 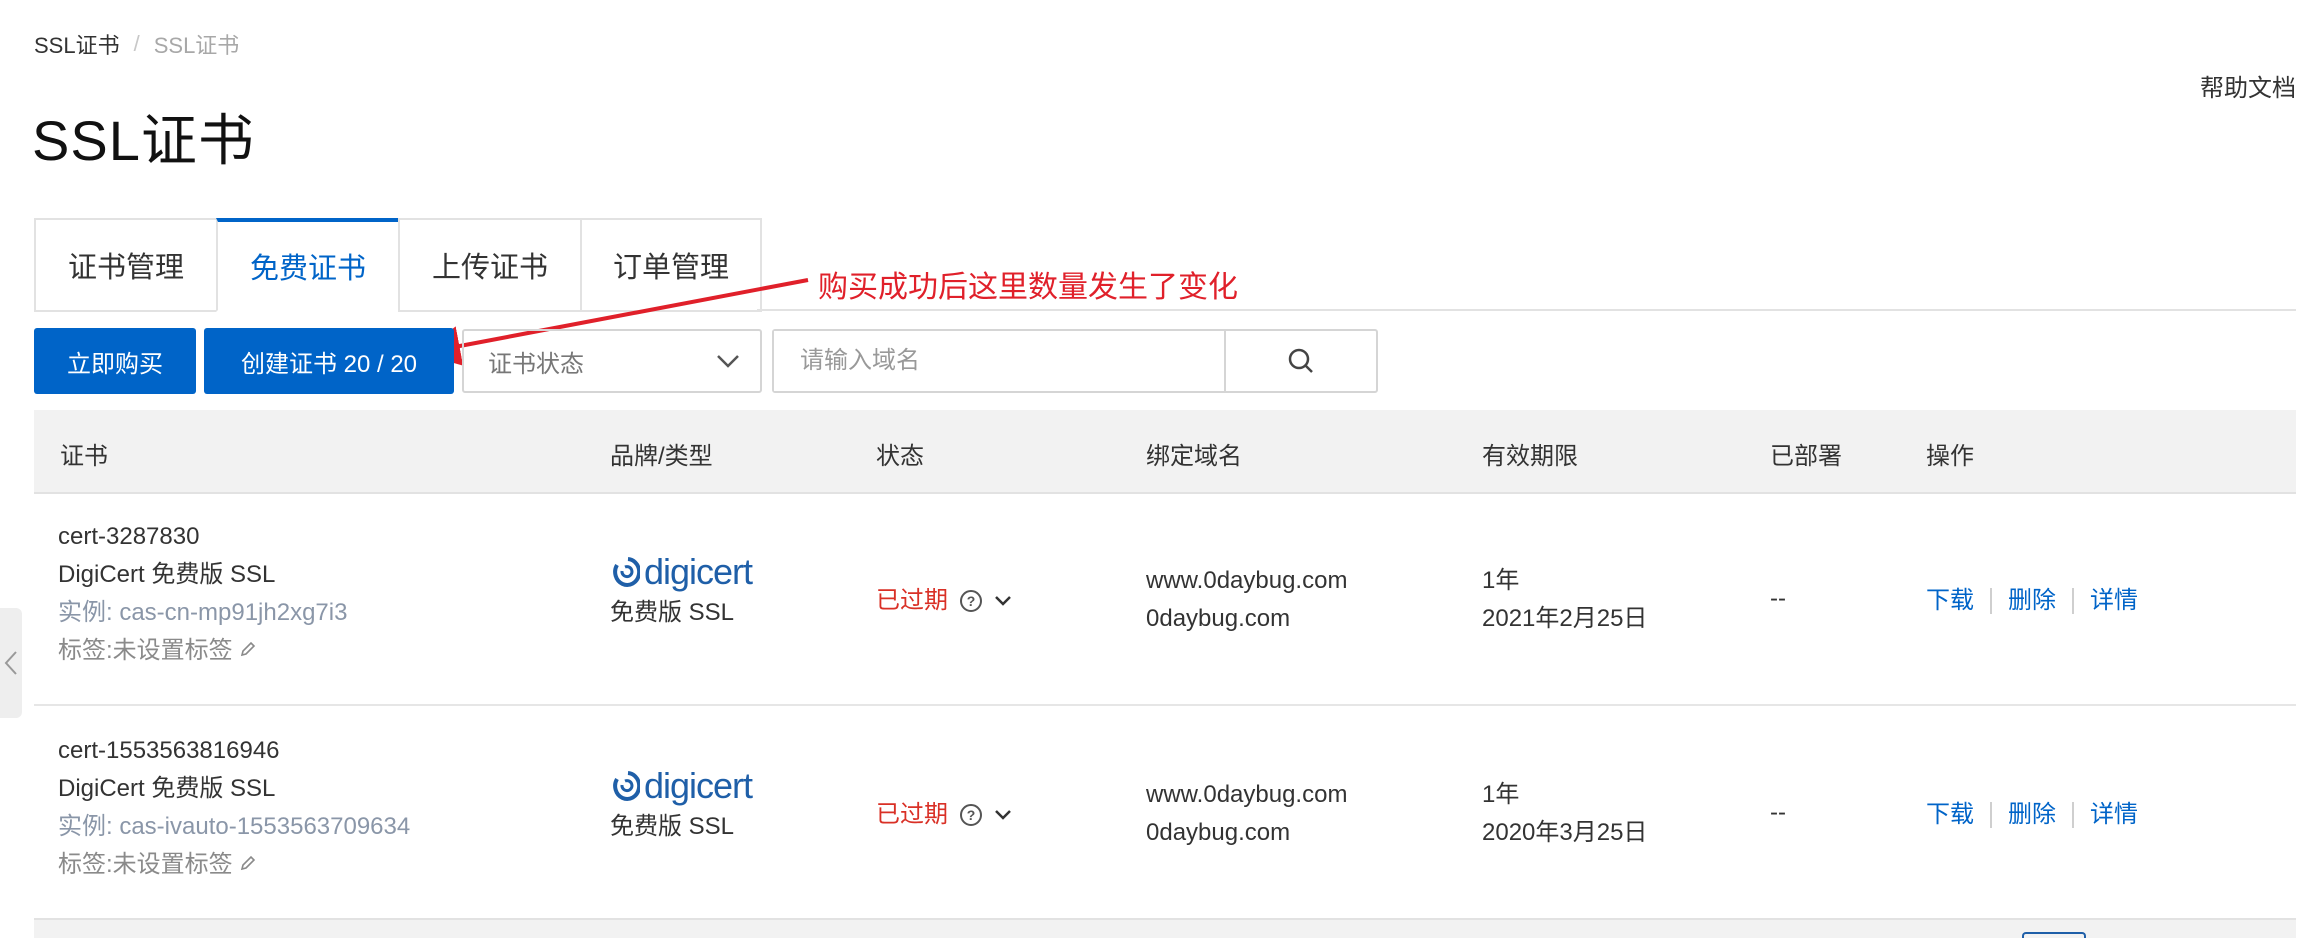 I want to click on page-title: SSL证书, so click(x=143, y=140).